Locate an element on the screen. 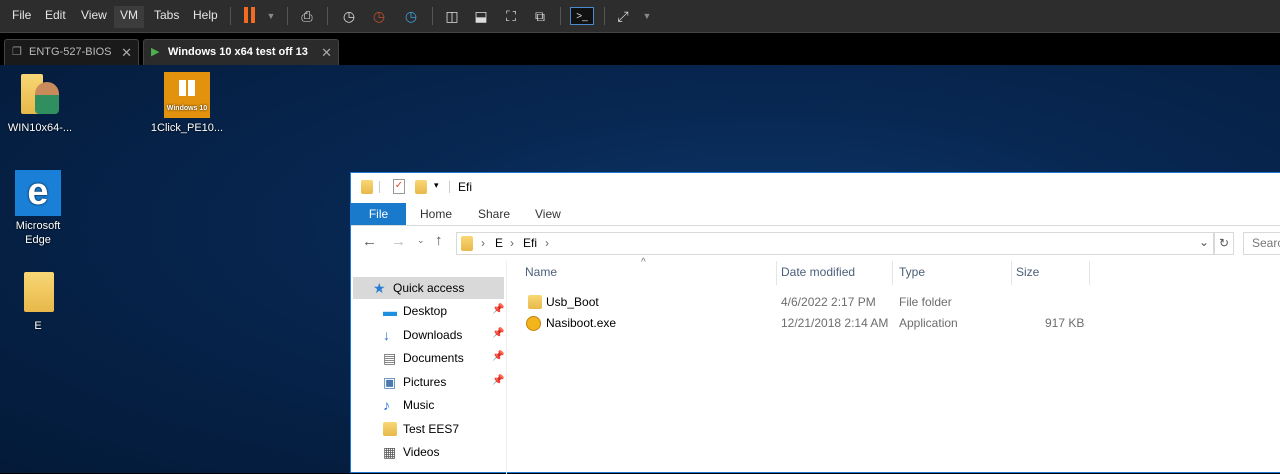 The width and height of the screenshot is (1280, 474). nav-item-videos: ▦ Videos is located at coordinates (443, 452).